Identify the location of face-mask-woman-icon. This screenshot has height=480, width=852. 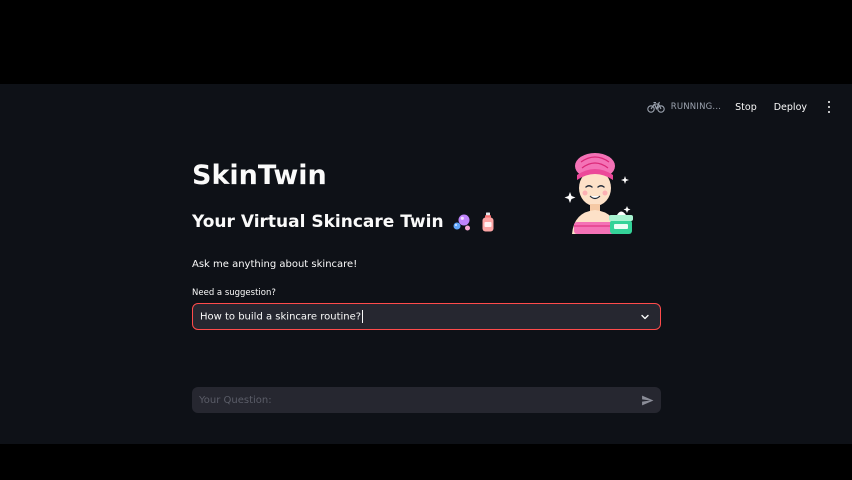
(601, 196).